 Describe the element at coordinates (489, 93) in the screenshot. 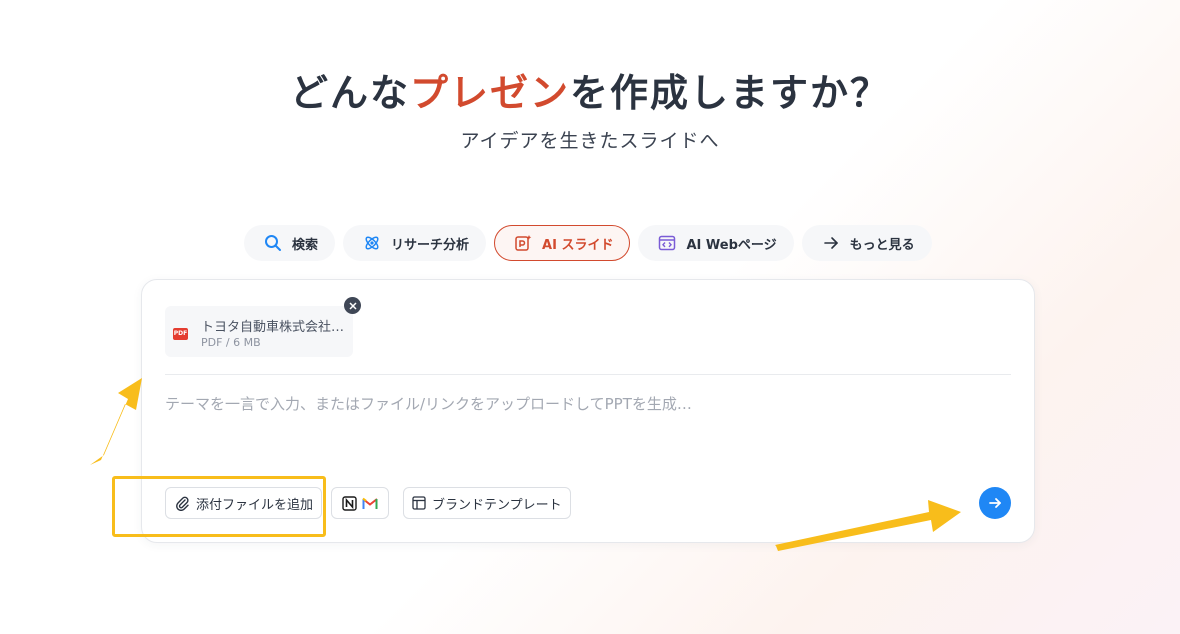

I see `title-accent: プレゼン` at that location.